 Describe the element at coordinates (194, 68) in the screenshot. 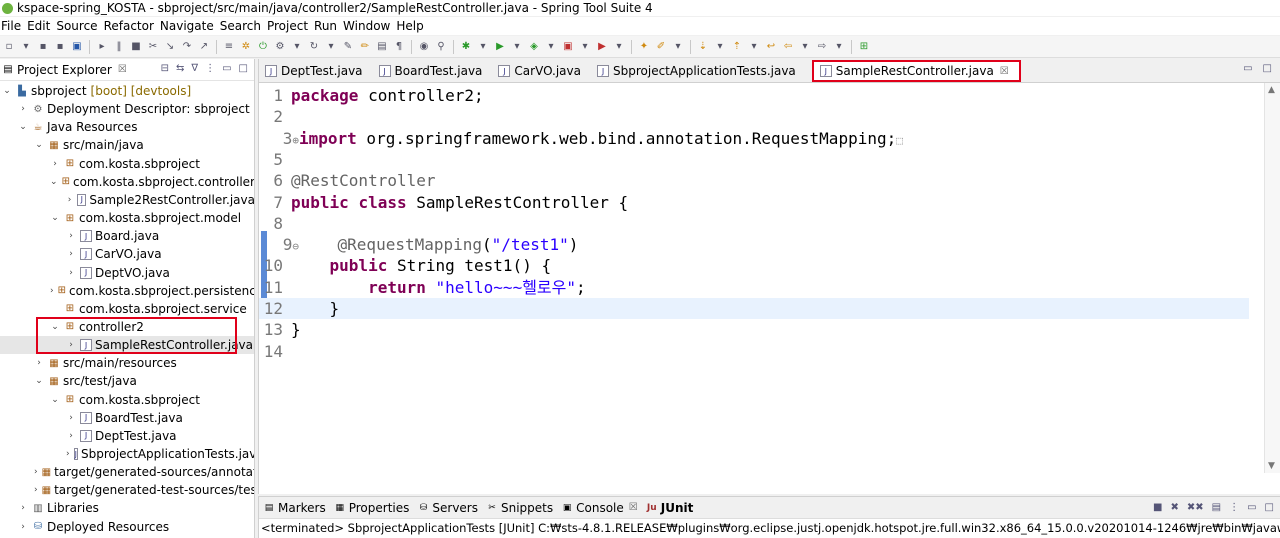

I see `filter-icon: ∇` at that location.